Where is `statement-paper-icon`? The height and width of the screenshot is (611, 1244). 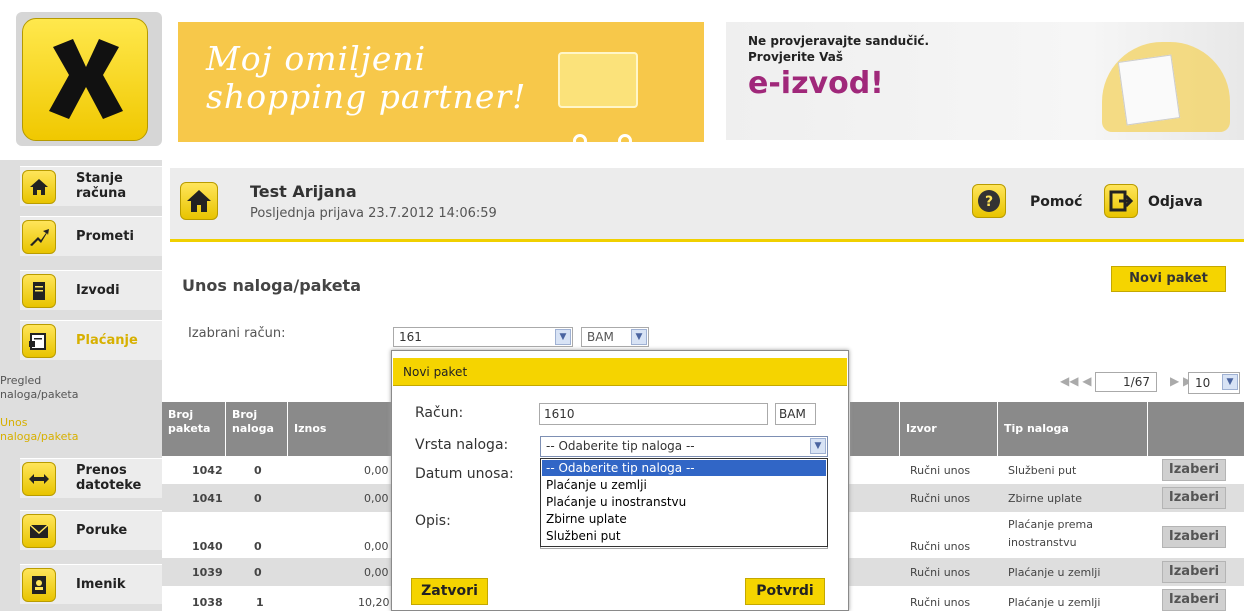 statement-paper-icon is located at coordinates (1149, 90).